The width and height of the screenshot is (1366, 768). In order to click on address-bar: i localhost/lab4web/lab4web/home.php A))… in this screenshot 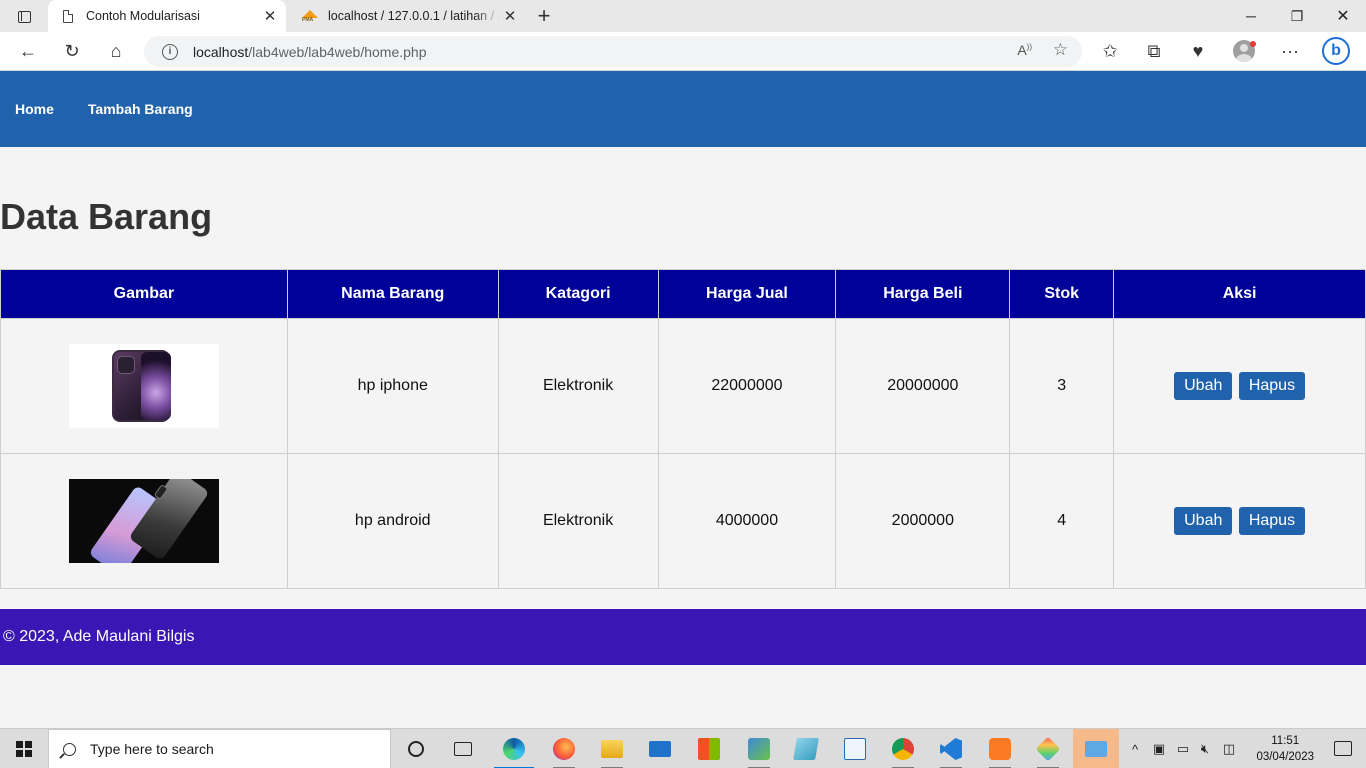, I will do `click(613, 51)`.